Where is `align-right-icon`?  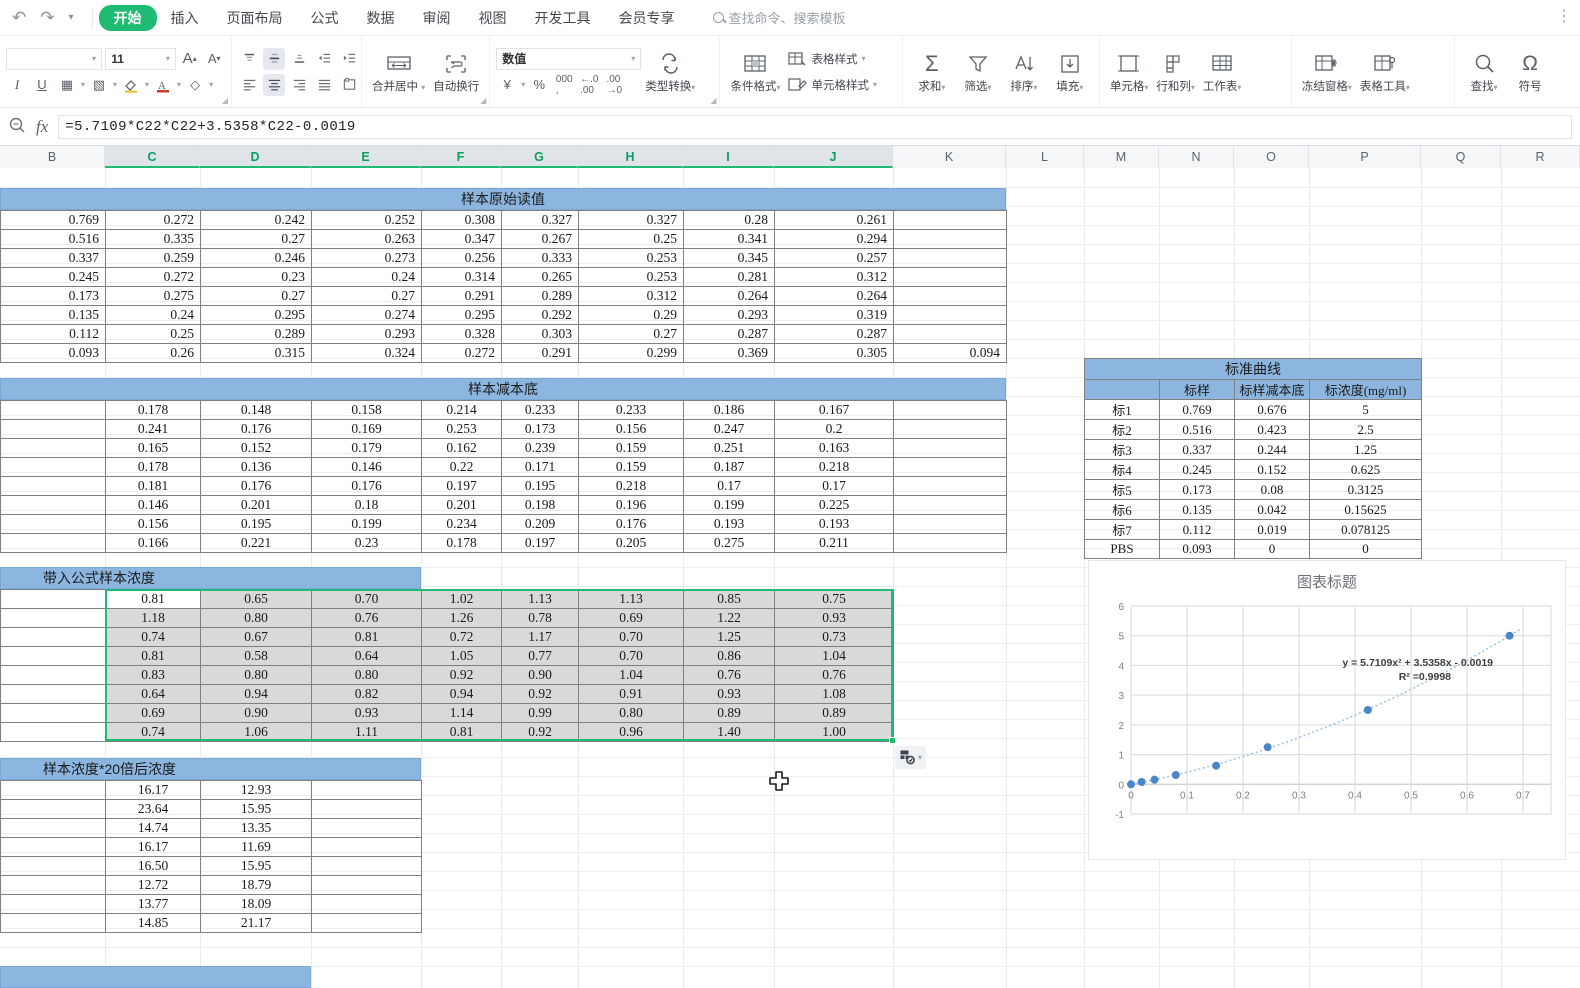 align-right-icon is located at coordinates (299, 85).